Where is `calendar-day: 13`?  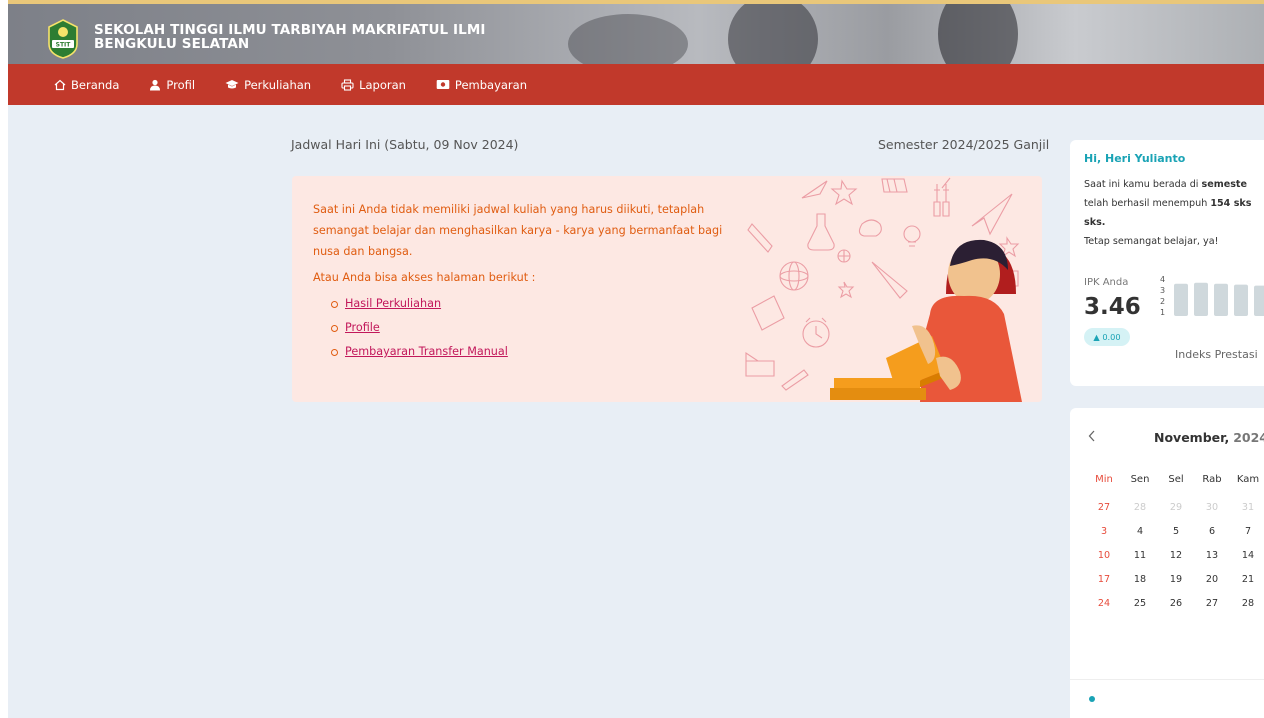 calendar-day: 13 is located at coordinates (1212, 556).